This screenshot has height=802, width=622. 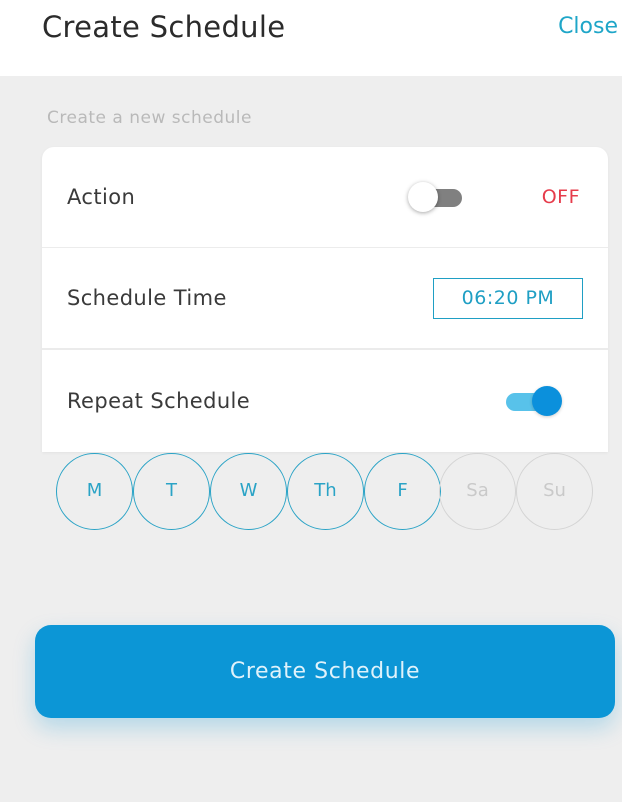 What do you see at coordinates (325, 197) in the screenshot?
I see `action-row: Action OFF` at bounding box center [325, 197].